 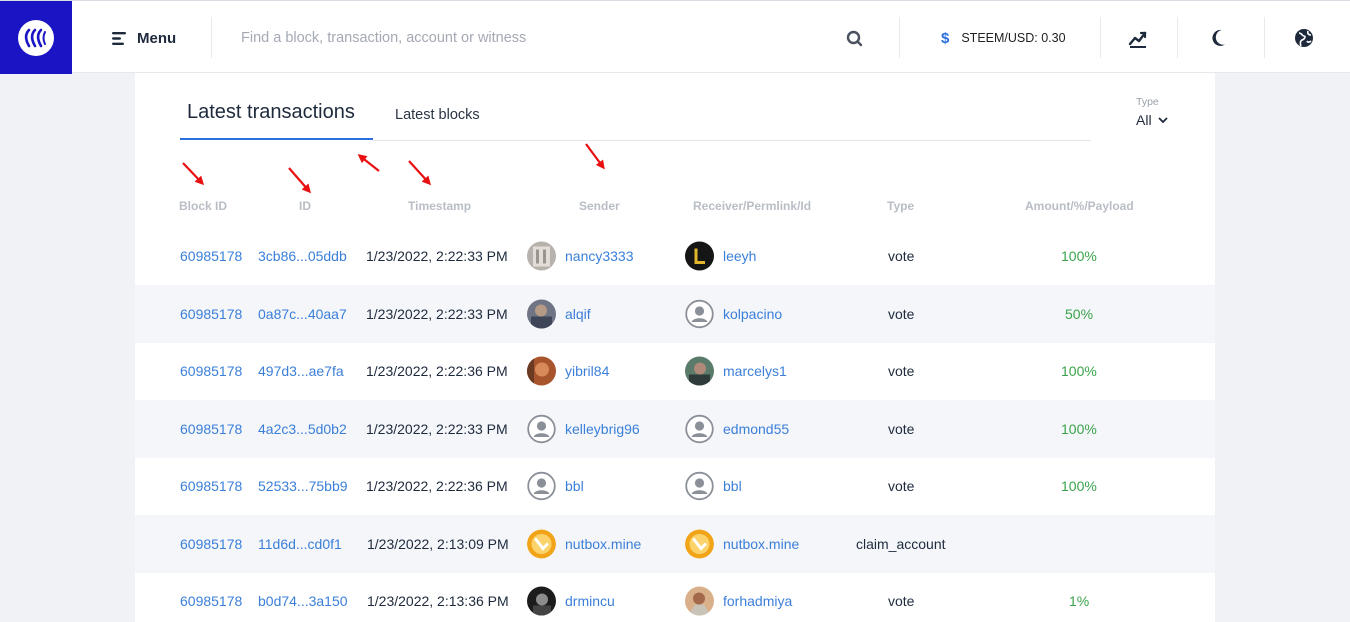 I want to click on receiver-link: bbl, so click(x=732, y=486).